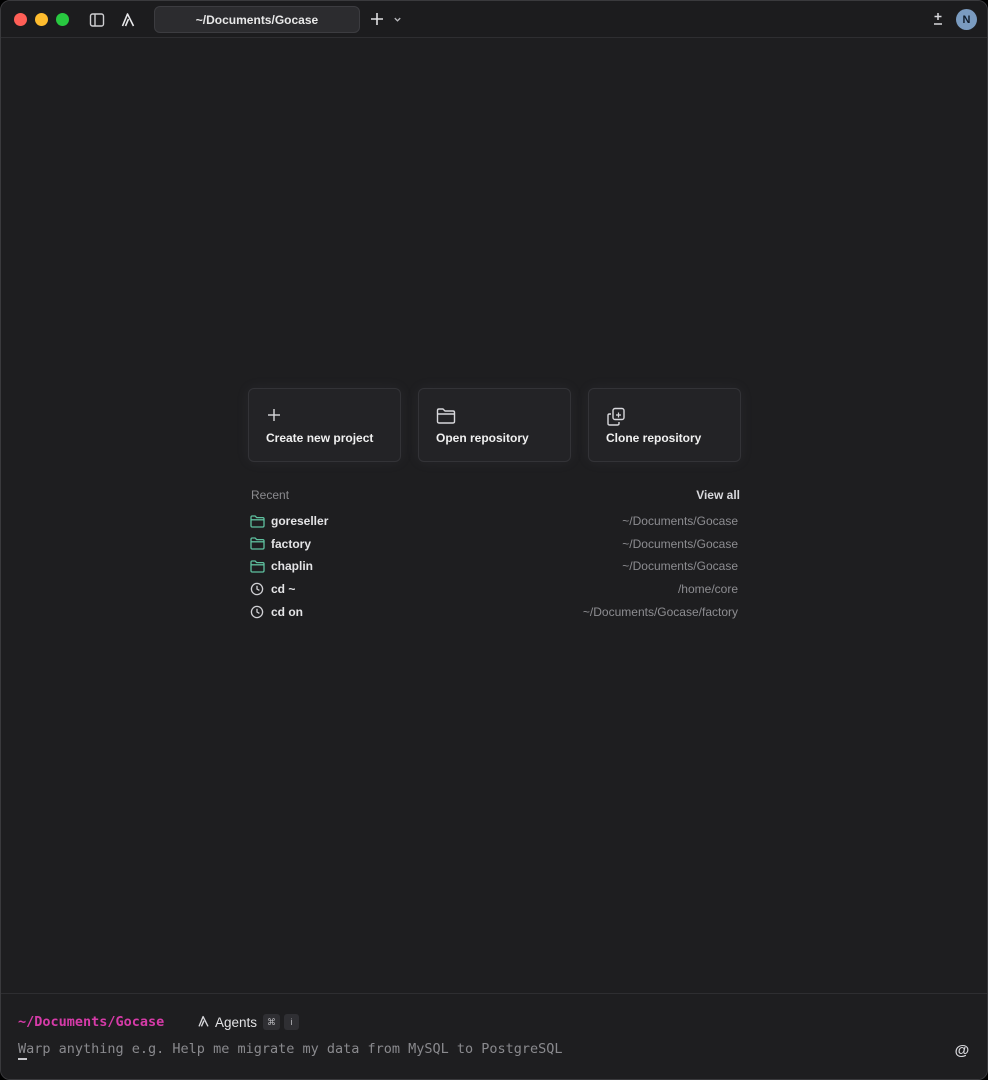 The height and width of the screenshot is (1080, 988). I want to click on sidebar-toggle-icon, so click(97, 20).